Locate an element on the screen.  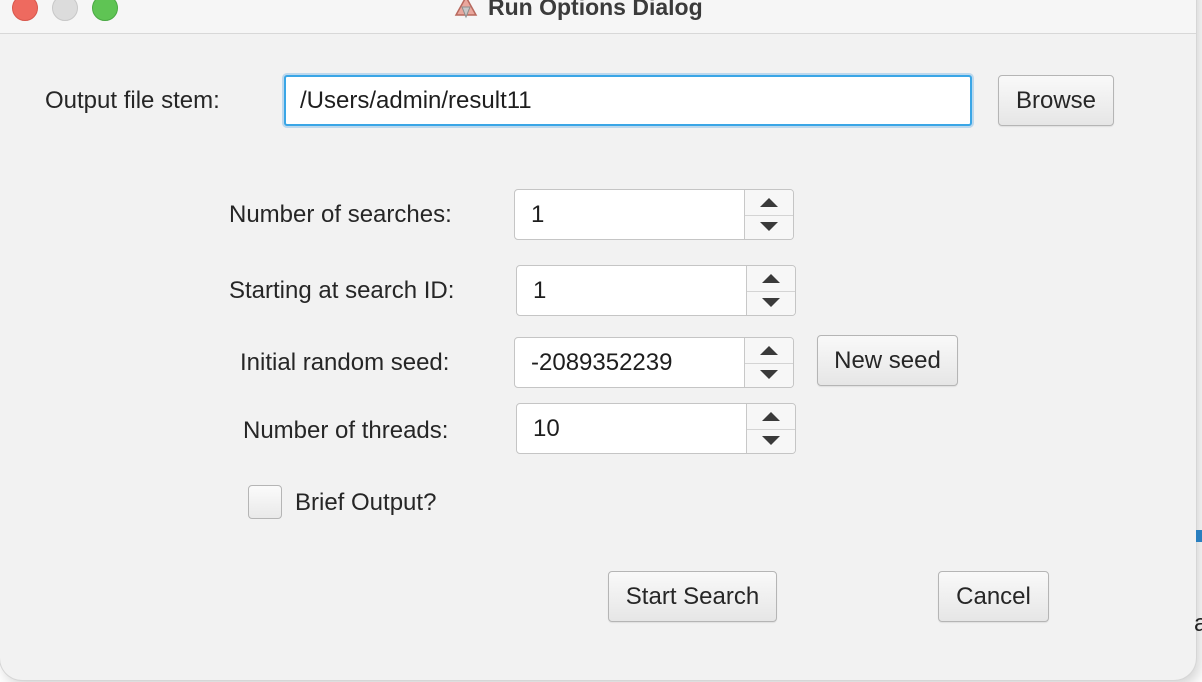
random-seed-decrement is located at coordinates (769, 375).